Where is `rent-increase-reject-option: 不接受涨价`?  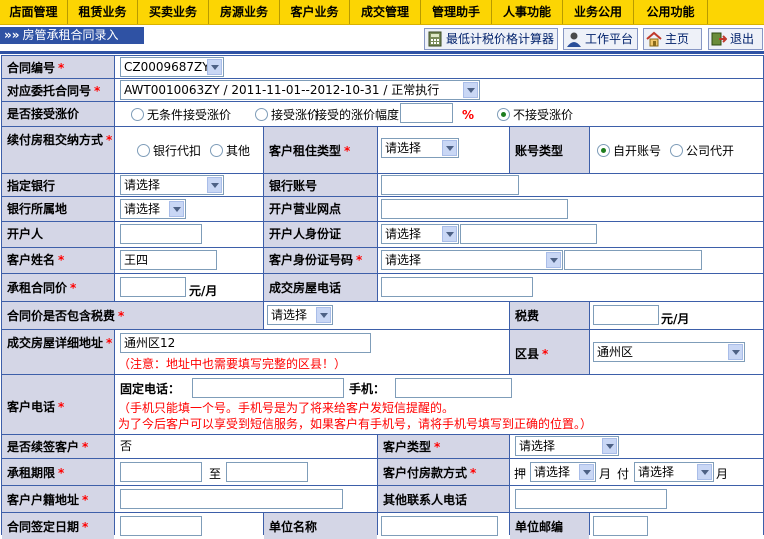
rent-increase-reject-option: 不接受涨价 is located at coordinates (535, 115).